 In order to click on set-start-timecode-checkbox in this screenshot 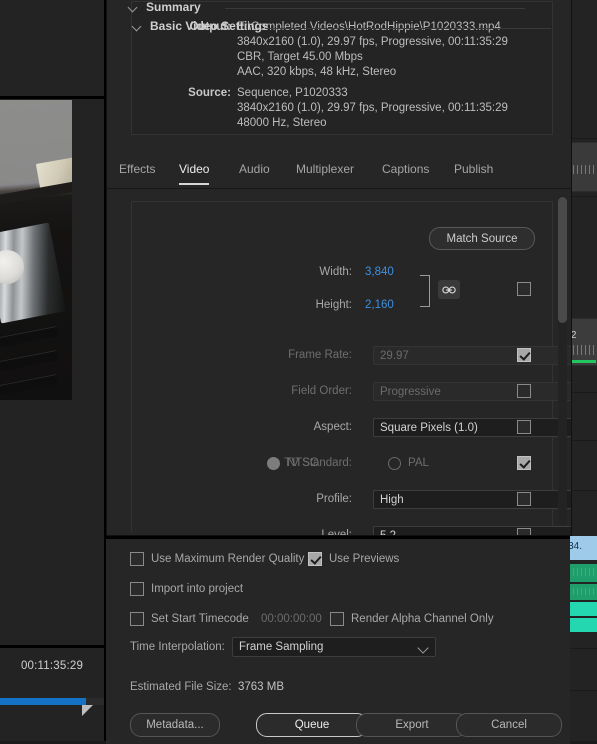, I will do `click(137, 619)`.